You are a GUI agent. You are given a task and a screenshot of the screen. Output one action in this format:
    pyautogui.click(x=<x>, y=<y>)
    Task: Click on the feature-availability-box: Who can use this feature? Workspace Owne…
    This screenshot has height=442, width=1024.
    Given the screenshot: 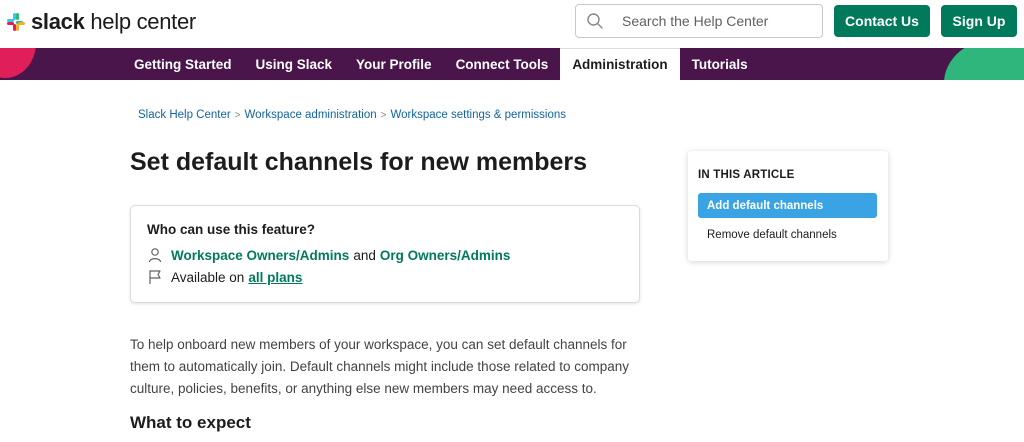 What is the action you would take?
    pyautogui.click(x=385, y=254)
    